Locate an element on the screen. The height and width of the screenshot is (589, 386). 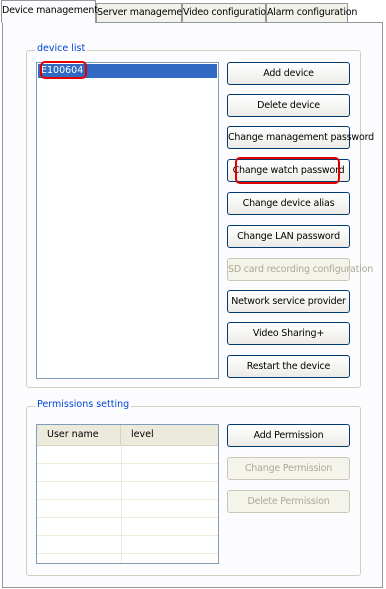
device-highlight-marker is located at coordinates (63, 70).